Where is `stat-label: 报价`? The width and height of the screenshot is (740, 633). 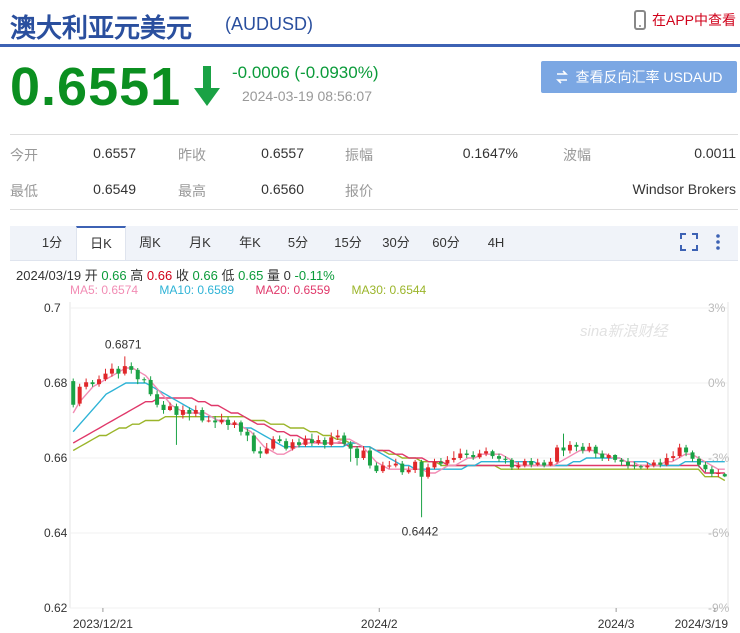
stat-label: 报价 is located at coordinates (359, 191).